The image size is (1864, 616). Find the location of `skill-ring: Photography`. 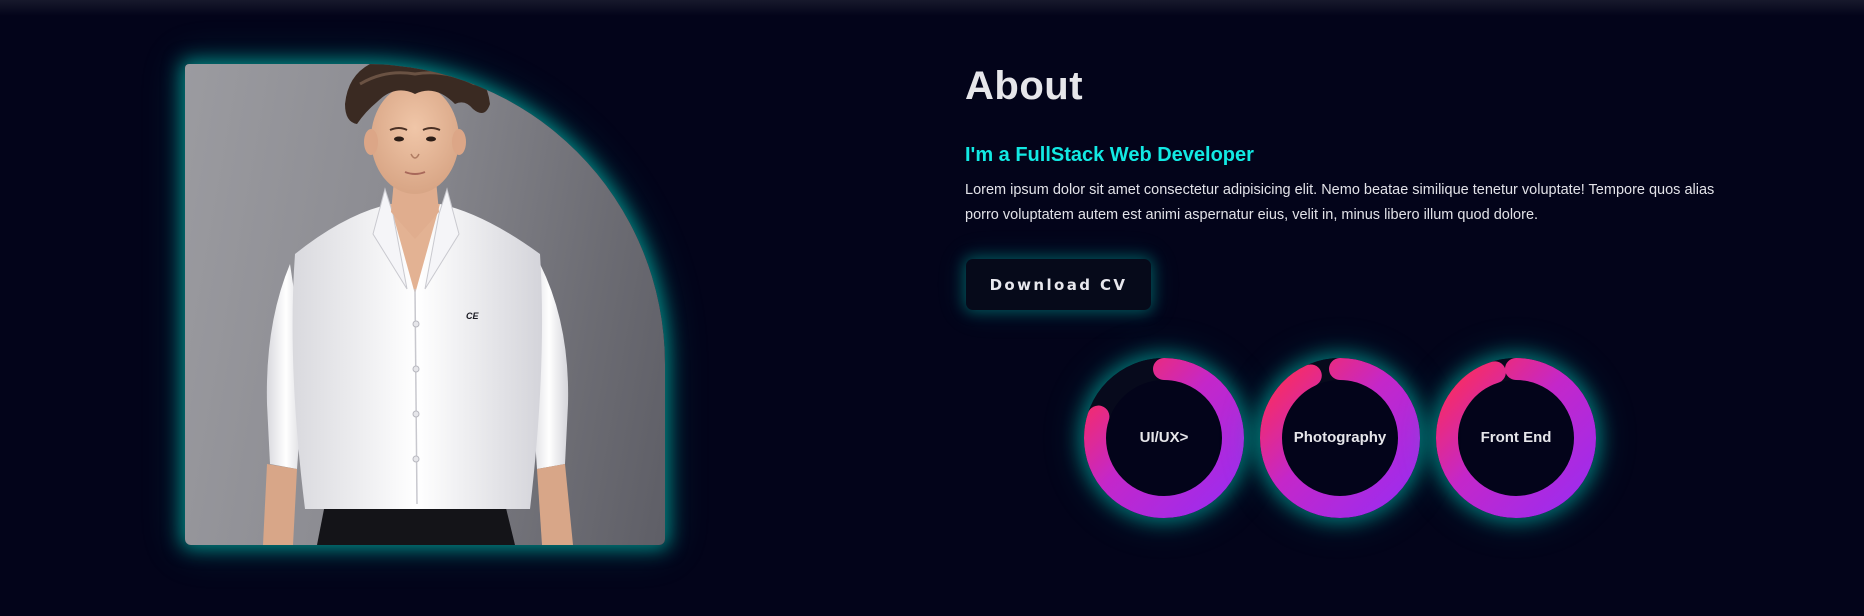

skill-ring: Photography is located at coordinates (1340, 438).